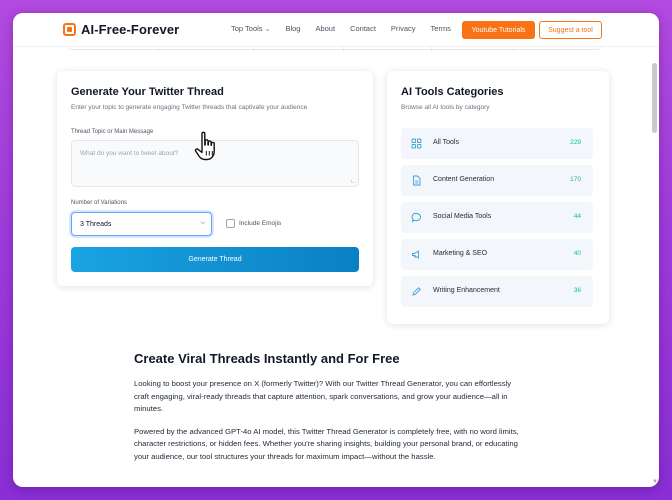  What do you see at coordinates (441, 28) in the screenshot?
I see `nav-item-terms: Terms` at bounding box center [441, 28].